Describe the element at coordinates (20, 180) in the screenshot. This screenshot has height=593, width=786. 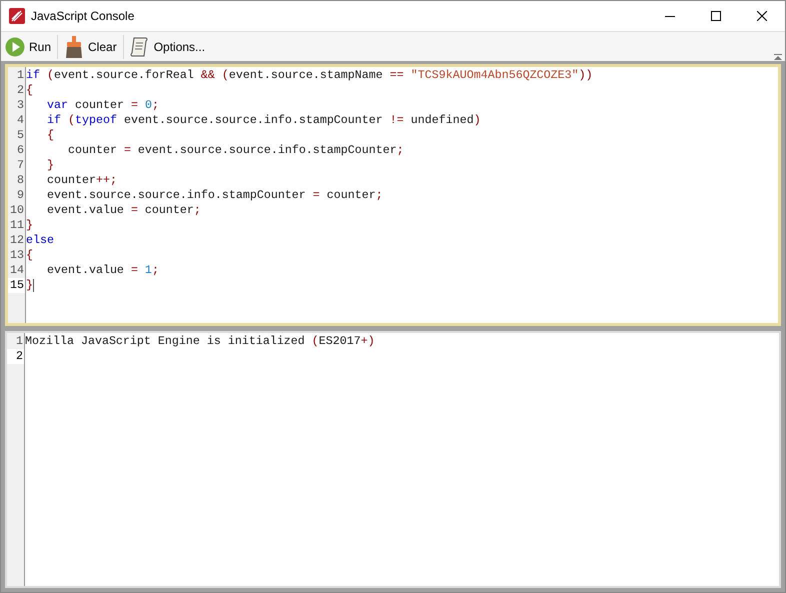
I see `line-number: 8` at that location.